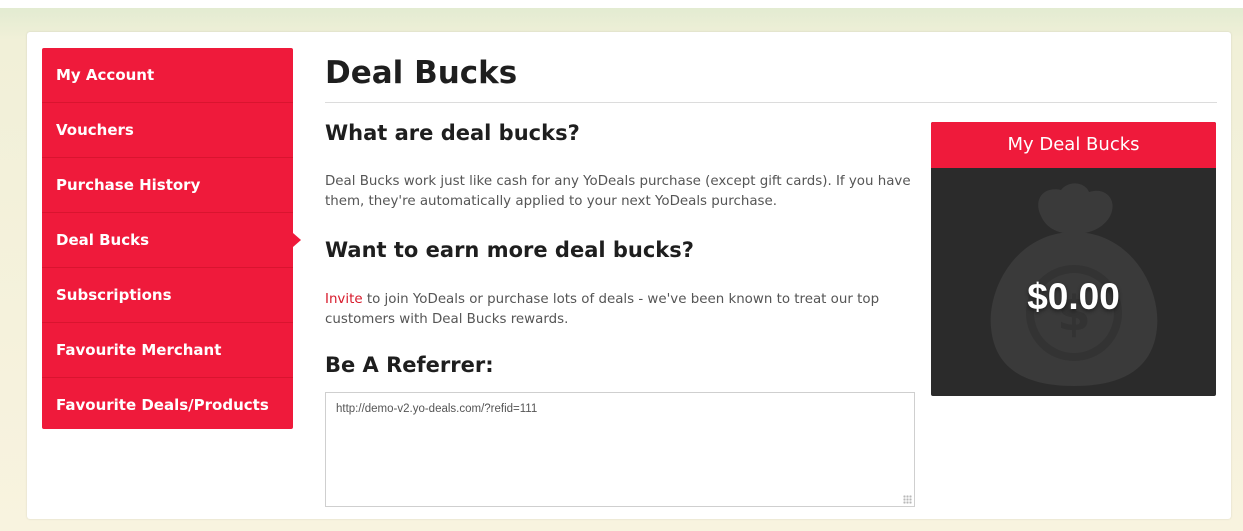 The height and width of the screenshot is (531, 1243). I want to click on deal-bucks-card-body: $ $0.00, so click(1073, 282).